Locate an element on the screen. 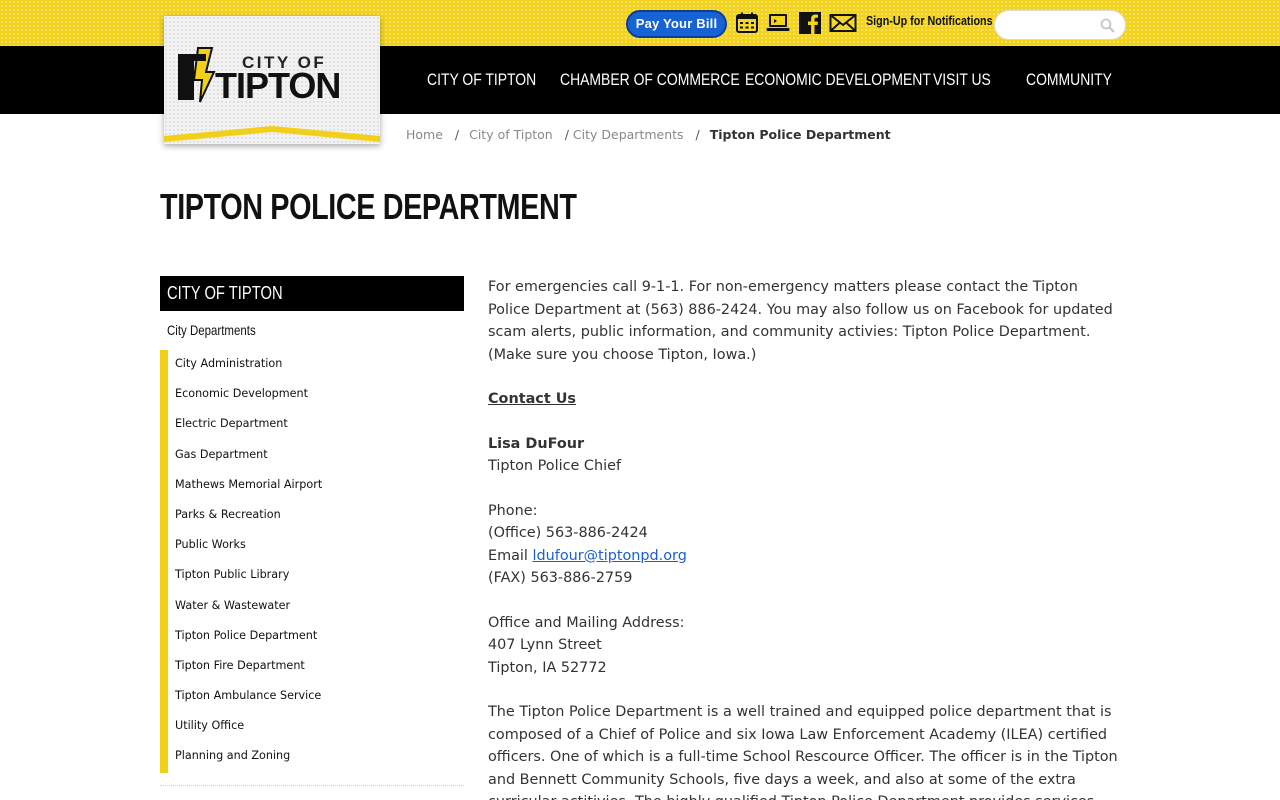  nav-economic-development: Economic Development is located at coordinates (838, 80).